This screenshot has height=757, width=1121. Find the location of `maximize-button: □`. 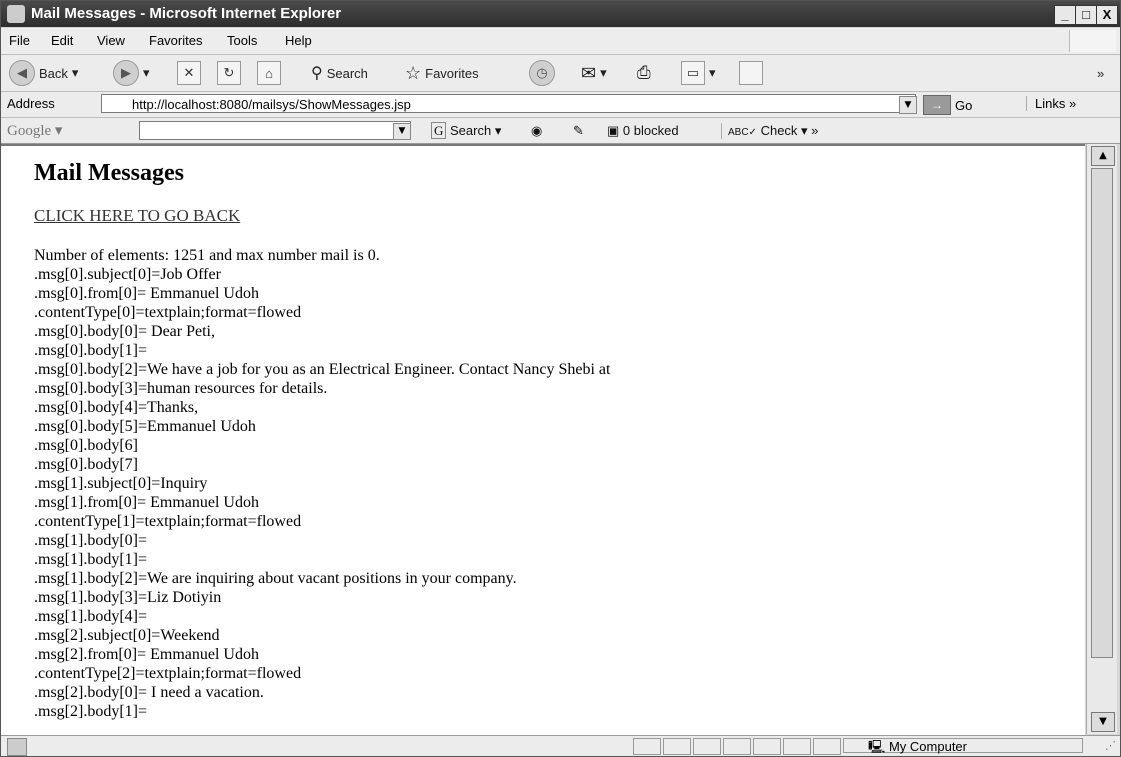

maximize-button: □ is located at coordinates (1086, 15).